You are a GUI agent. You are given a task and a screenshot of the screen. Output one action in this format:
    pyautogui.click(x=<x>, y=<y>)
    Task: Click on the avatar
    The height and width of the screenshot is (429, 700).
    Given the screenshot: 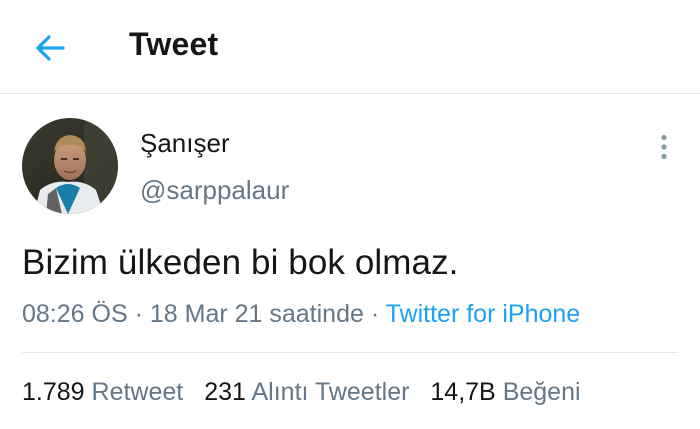 What is the action you would take?
    pyautogui.click(x=70, y=166)
    